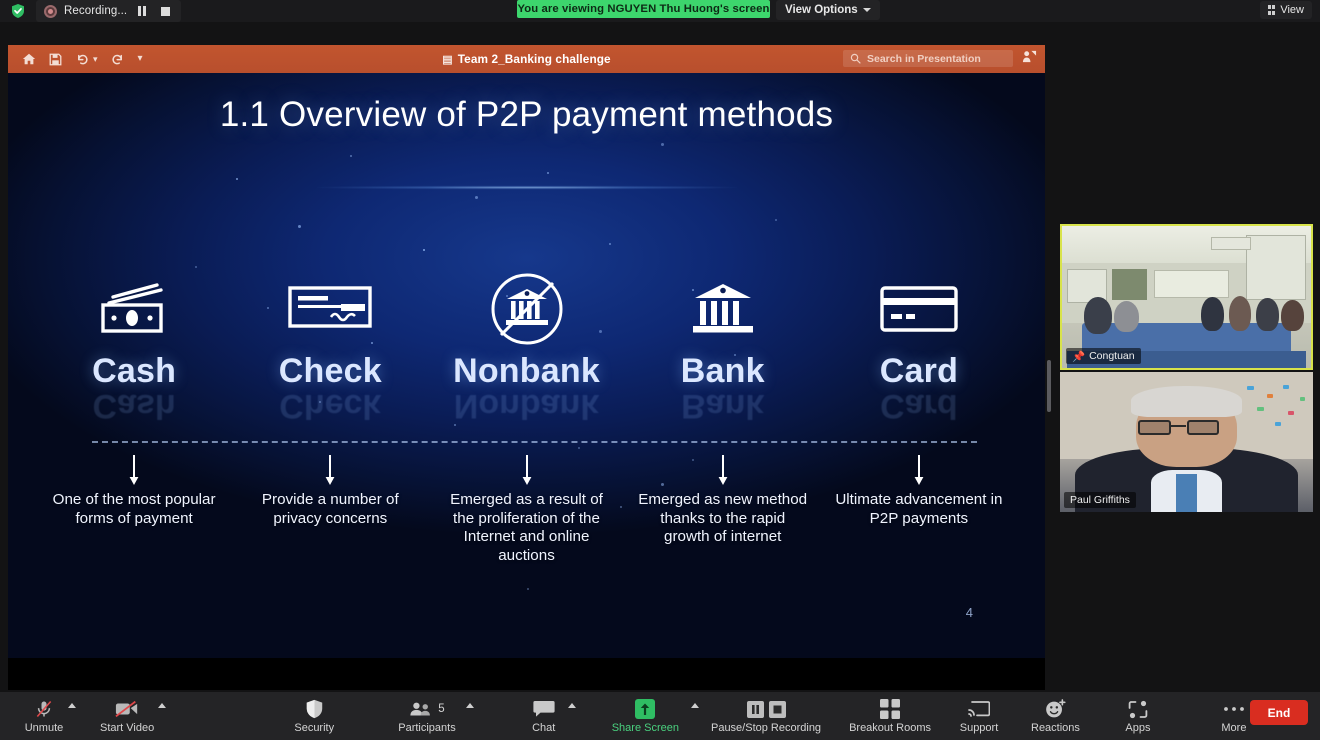 This screenshot has height=740, width=1320. Describe the element at coordinates (928, 58) in the screenshot. I see `search-input: Search in Presentation` at that location.